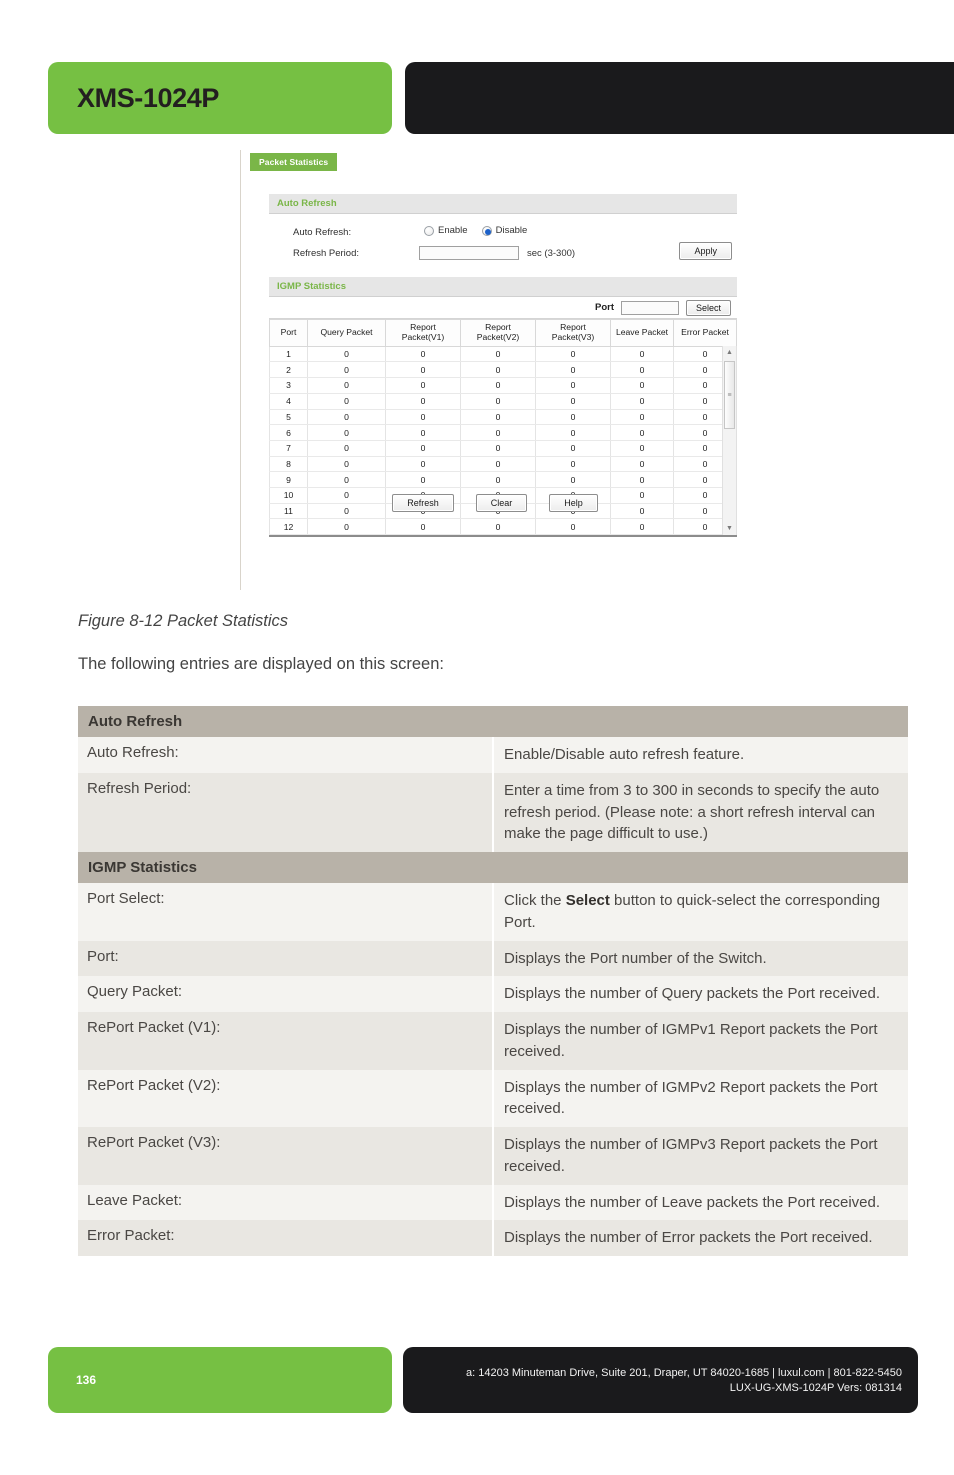 This screenshot has width=954, height=1475. Describe the element at coordinates (429, 230) in the screenshot. I see `radio-enable-icon` at that location.